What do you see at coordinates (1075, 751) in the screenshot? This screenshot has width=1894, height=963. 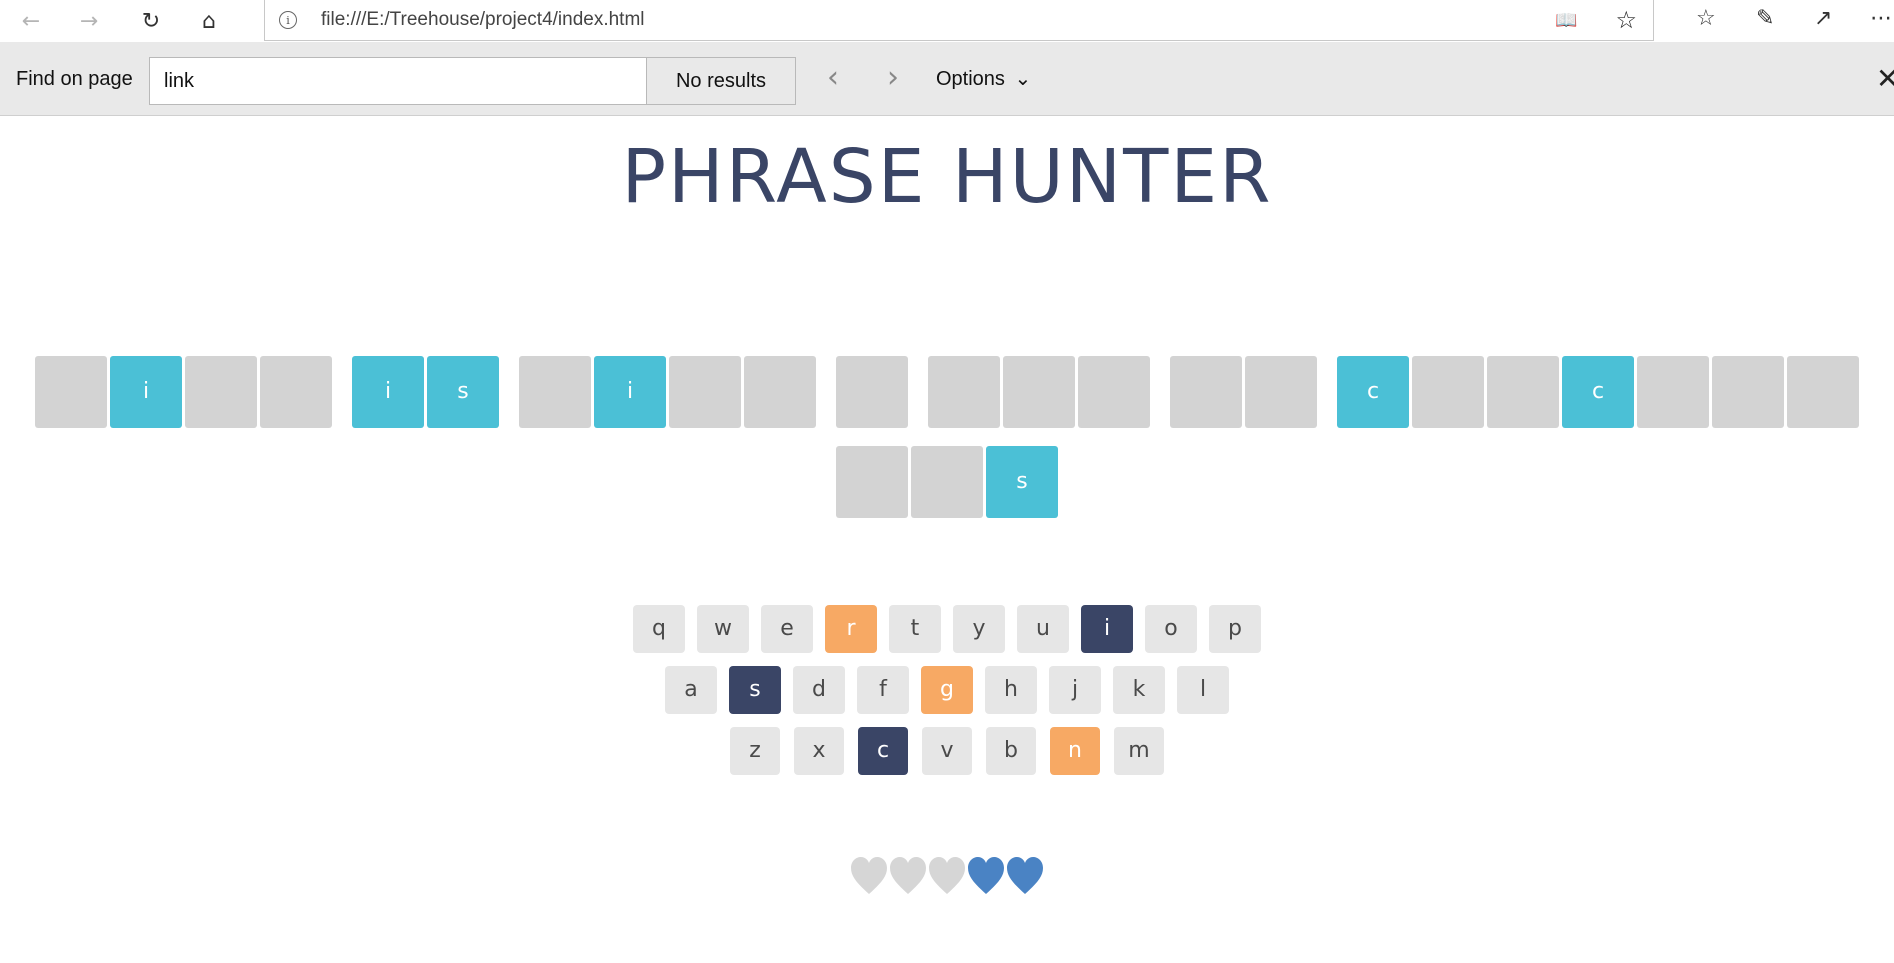 I see `key-n: n` at bounding box center [1075, 751].